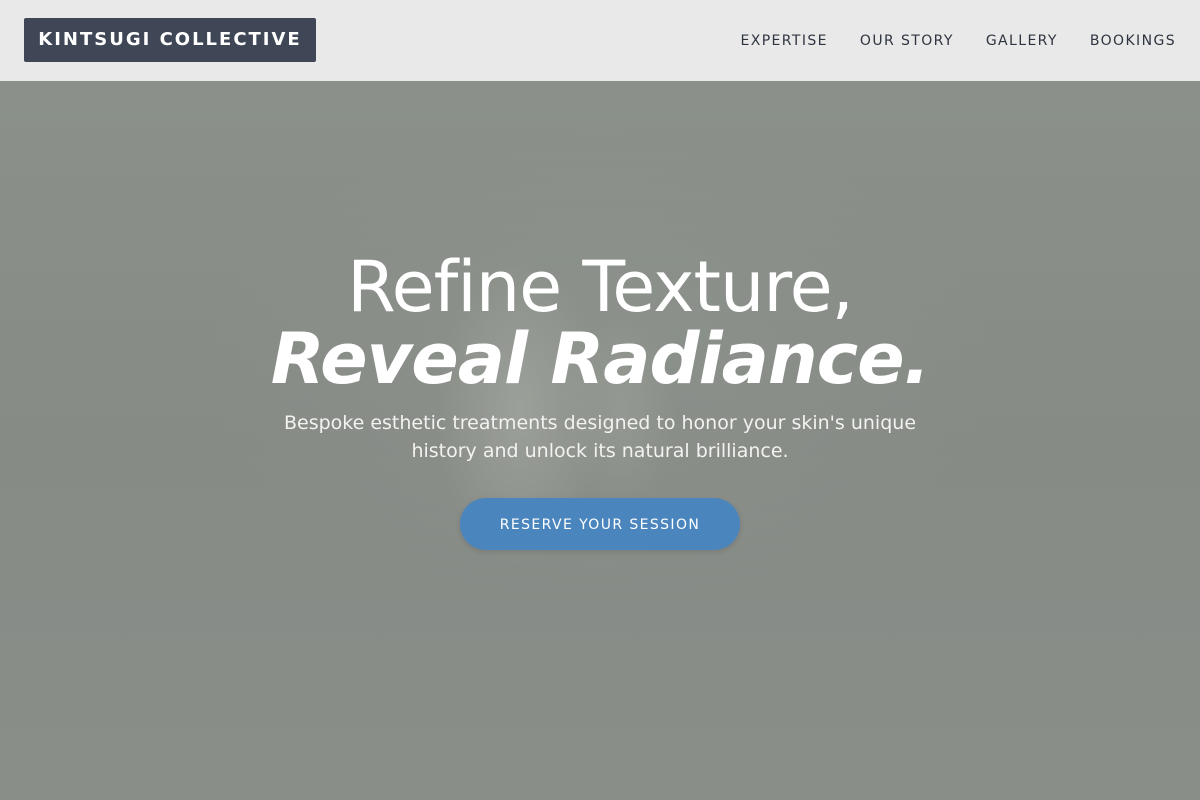 This screenshot has height=800, width=1200. What do you see at coordinates (1022, 41) in the screenshot?
I see `nav-link-gallery: GALLERY` at bounding box center [1022, 41].